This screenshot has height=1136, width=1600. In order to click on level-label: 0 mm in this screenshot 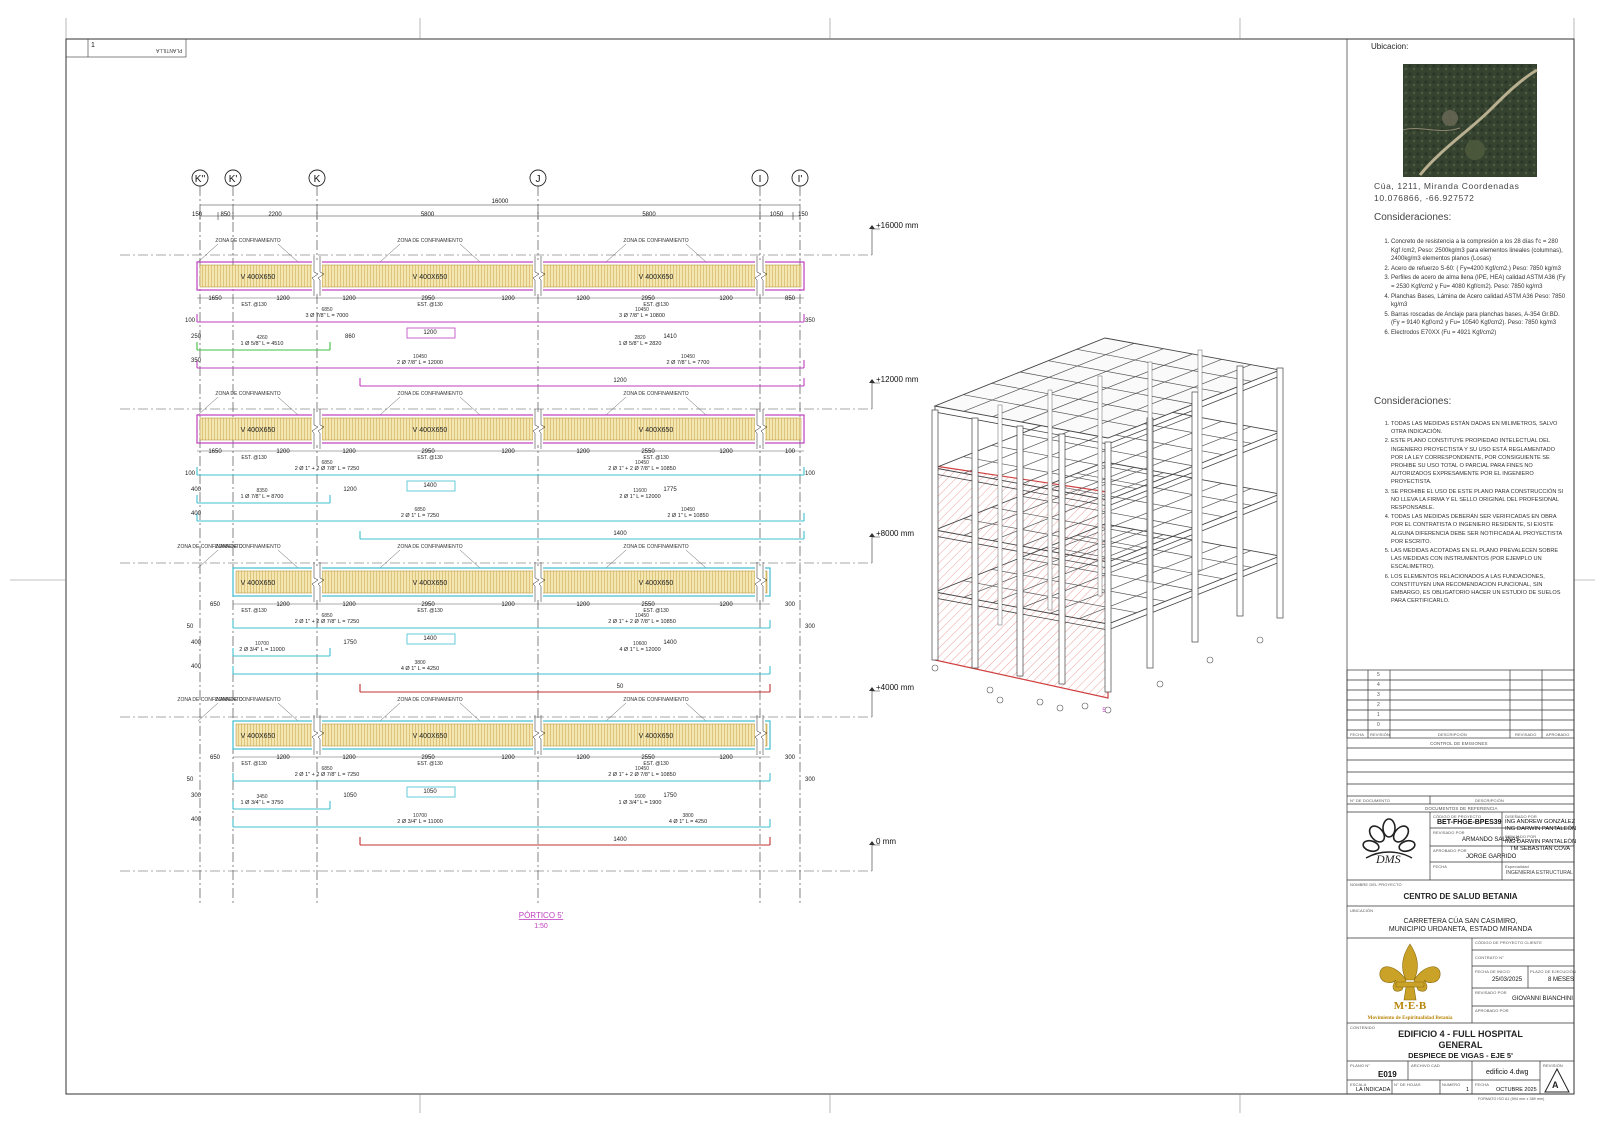, I will do `click(886, 841)`.